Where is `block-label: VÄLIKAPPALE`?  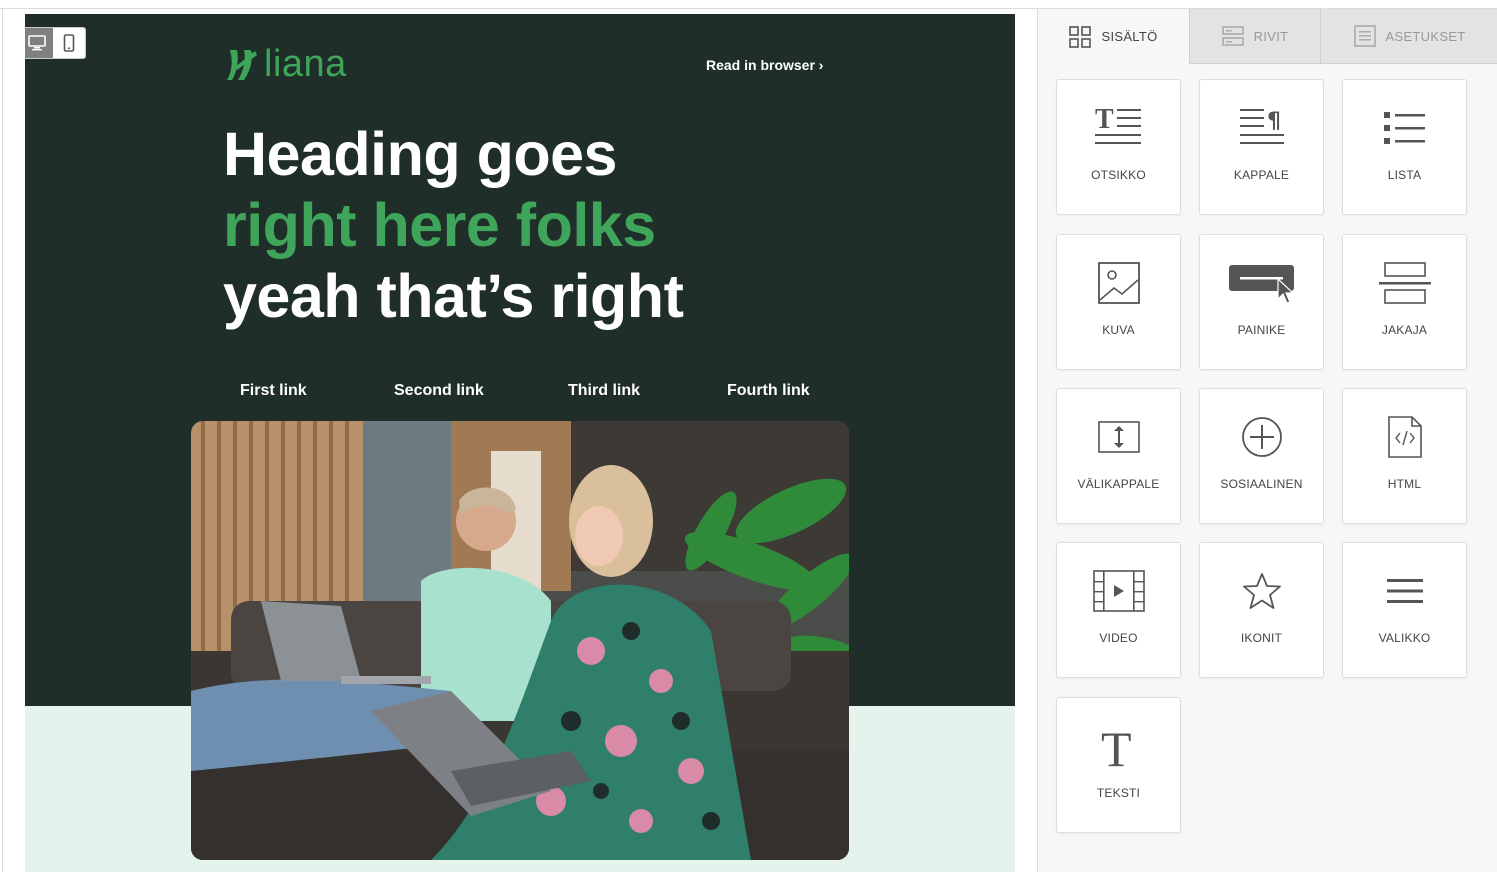
block-label: VÄLIKAPPALE is located at coordinates (1118, 484).